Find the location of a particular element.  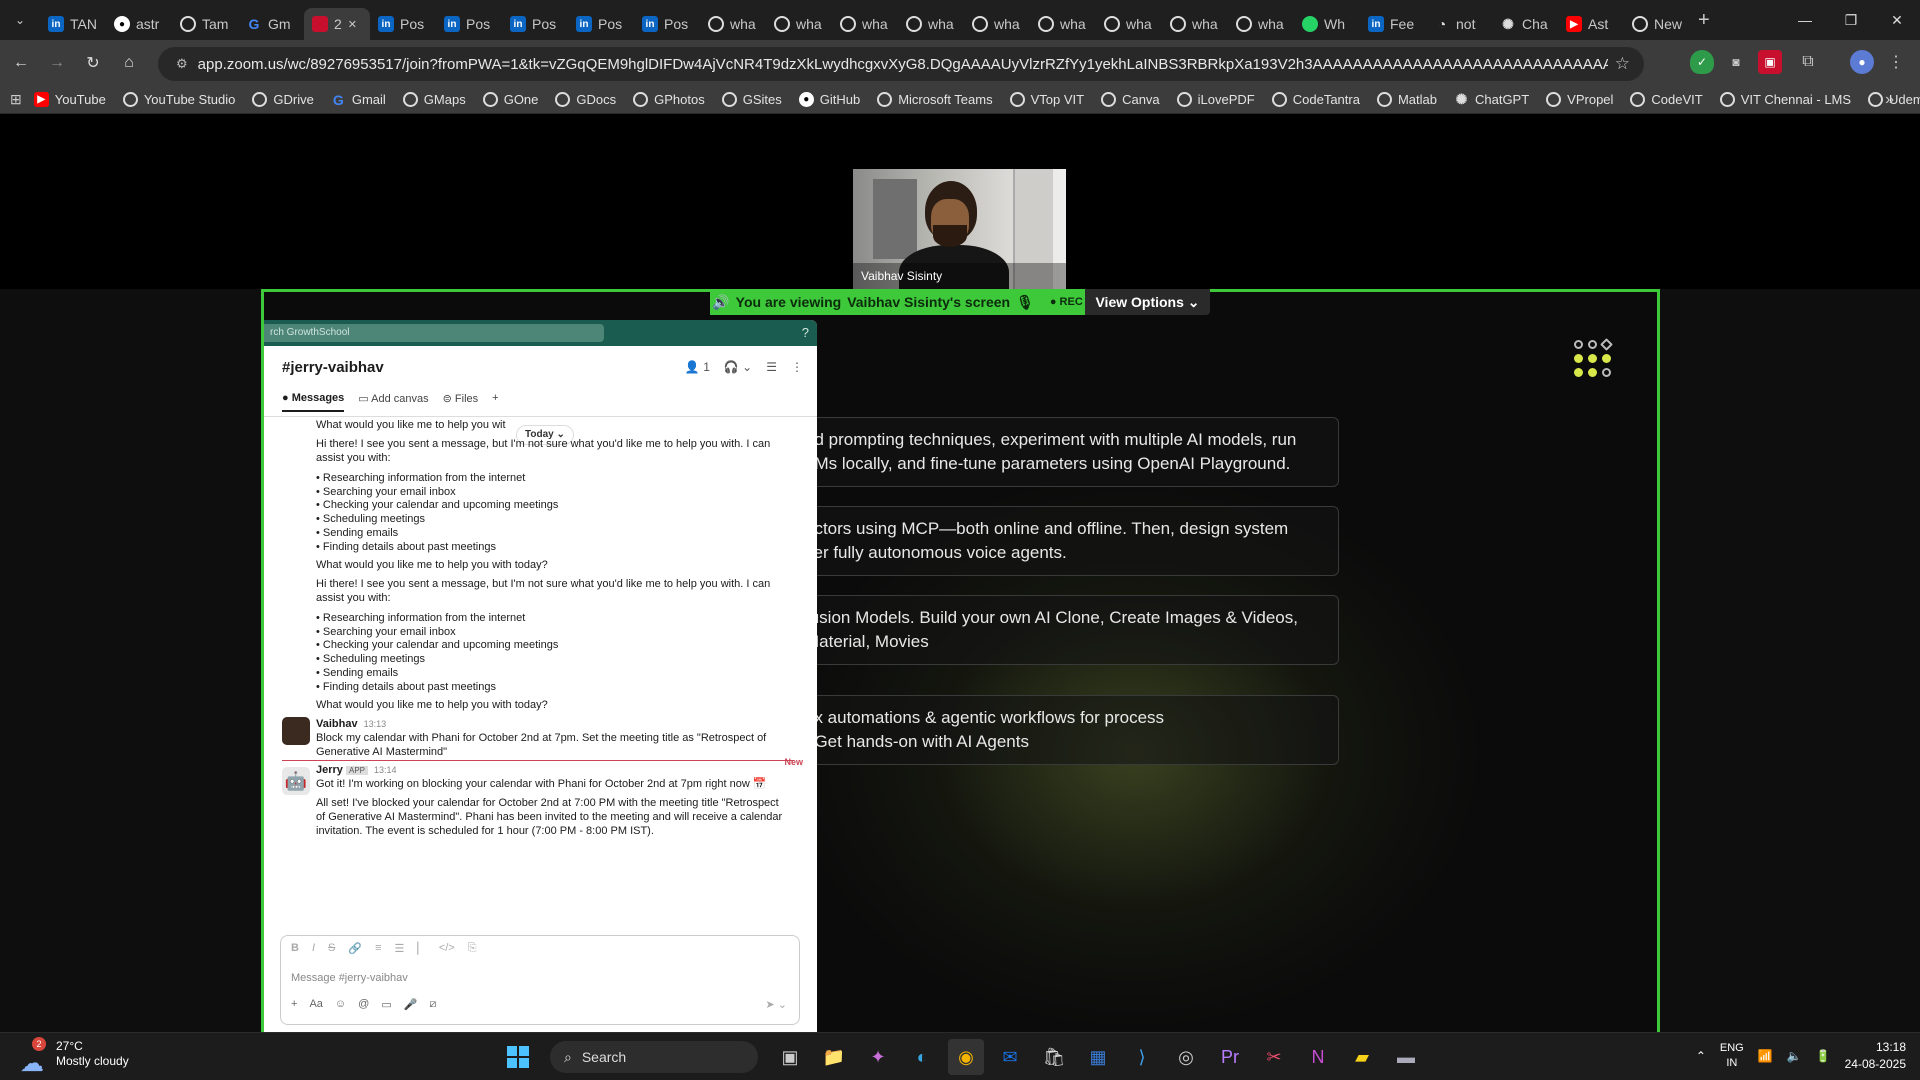

bookmark-item: G Gmail is located at coordinates (358, 100).